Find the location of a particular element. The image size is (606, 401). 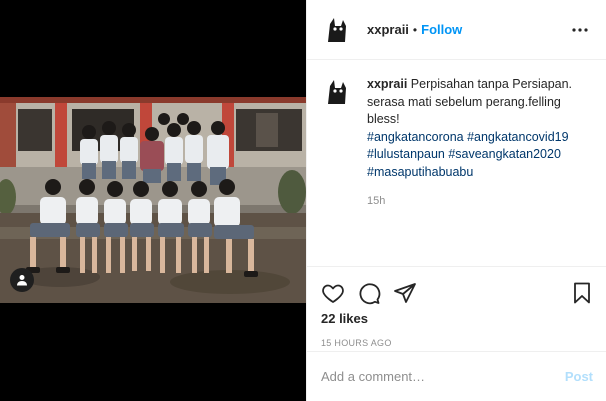

post-comment-button: Post is located at coordinates (579, 376).